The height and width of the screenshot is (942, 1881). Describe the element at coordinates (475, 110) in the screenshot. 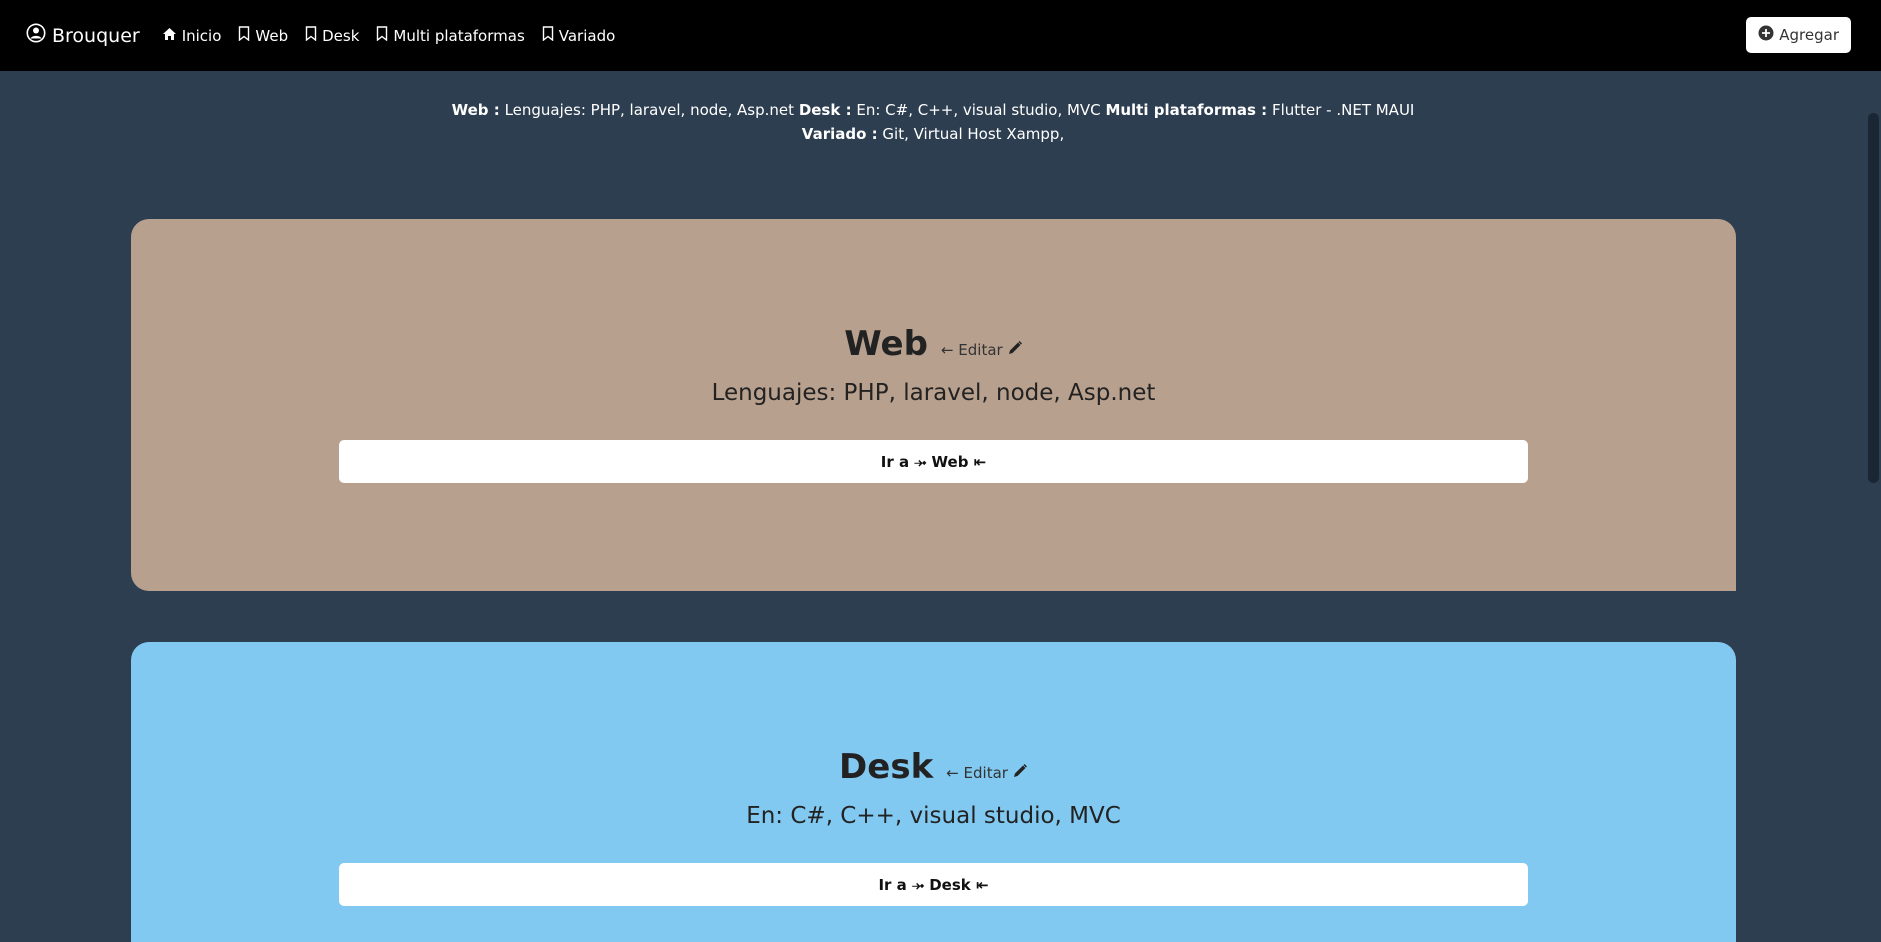

I see `summary-web-label: Web :` at that location.